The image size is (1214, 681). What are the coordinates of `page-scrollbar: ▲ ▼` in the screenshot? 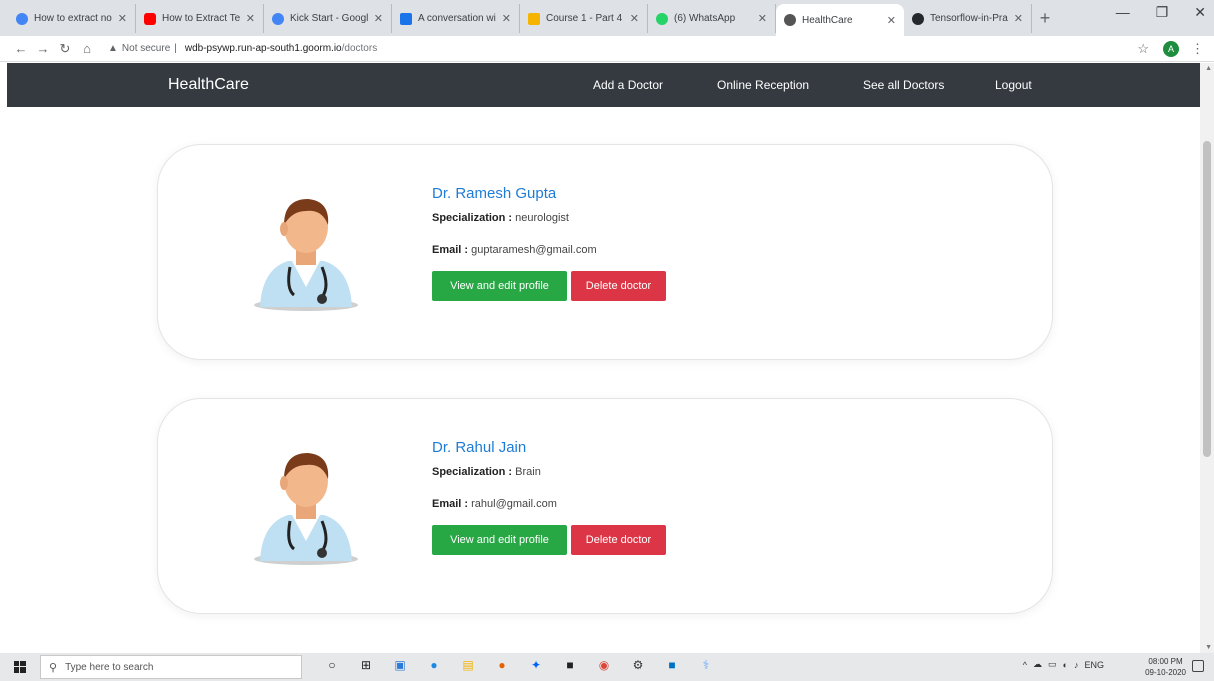 It's located at (1207, 358).